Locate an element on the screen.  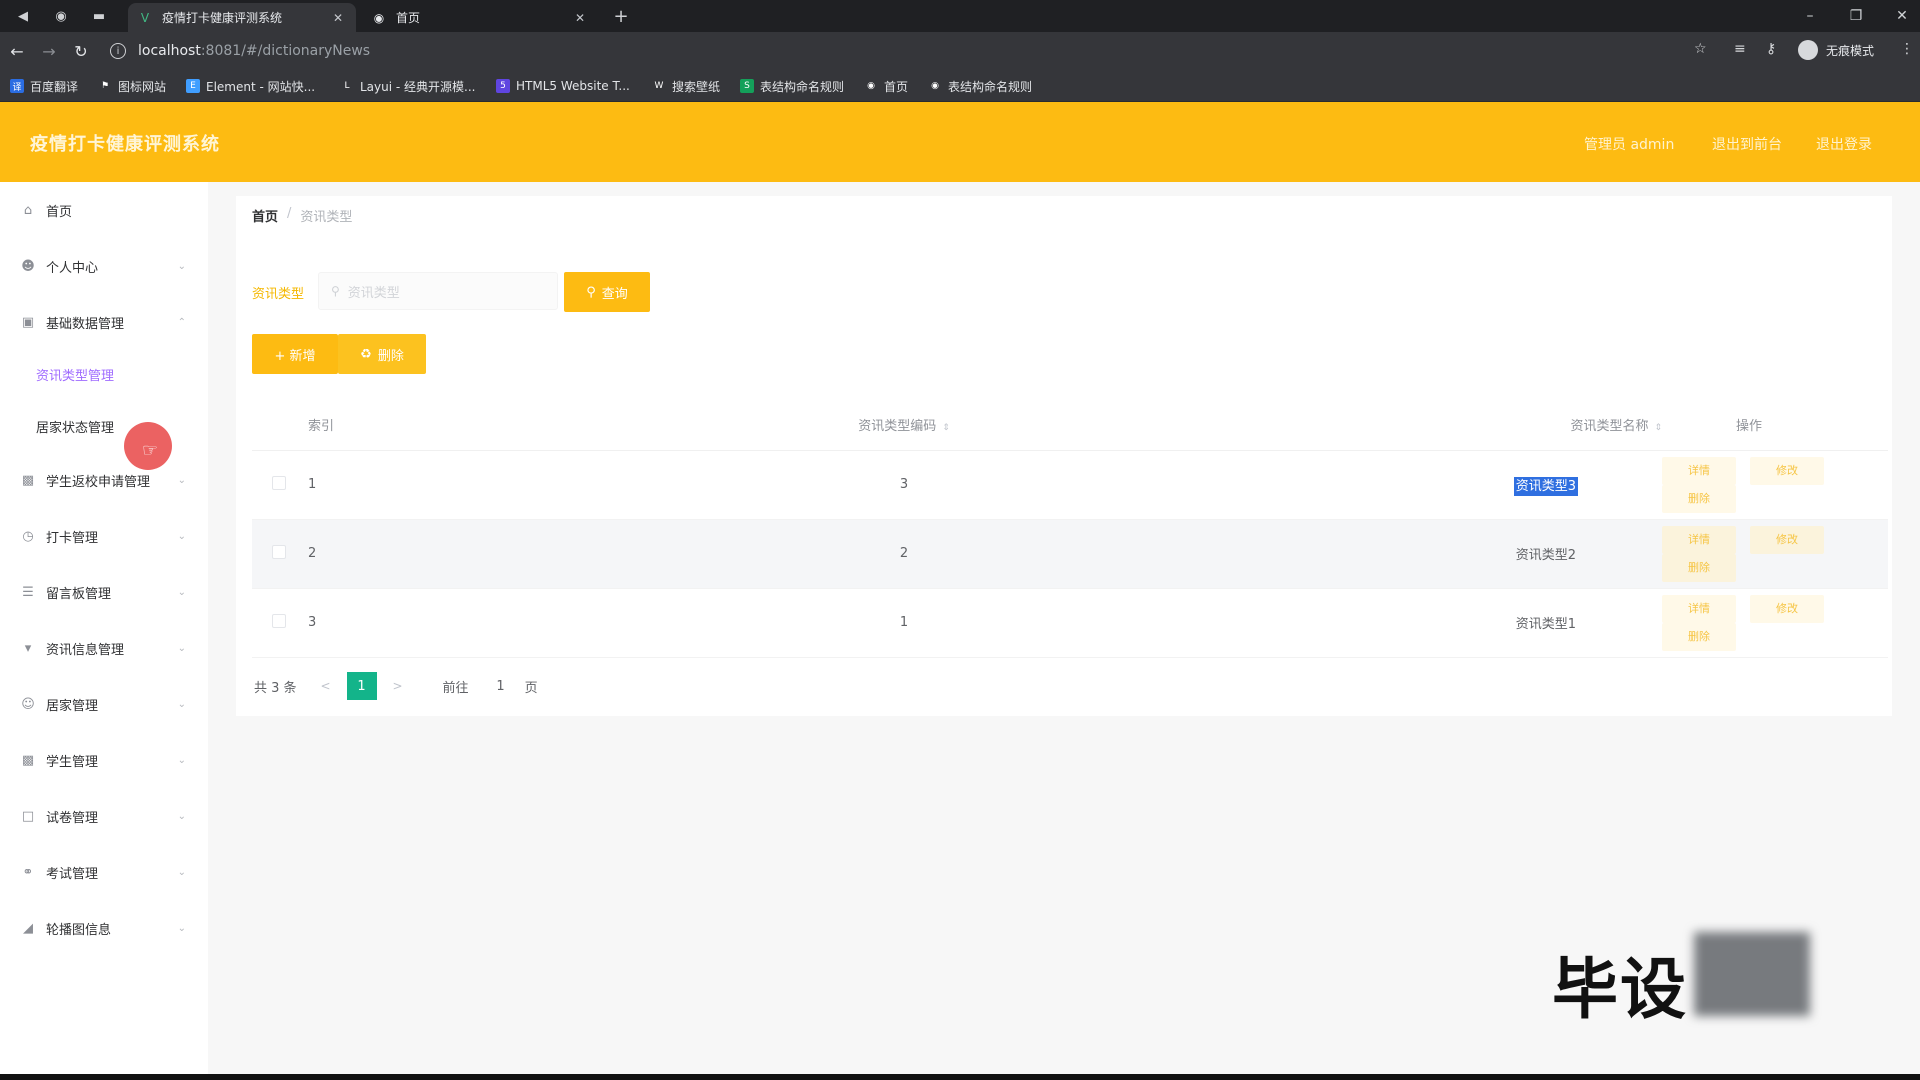
reload-icon: ↻ is located at coordinates (81, 51).